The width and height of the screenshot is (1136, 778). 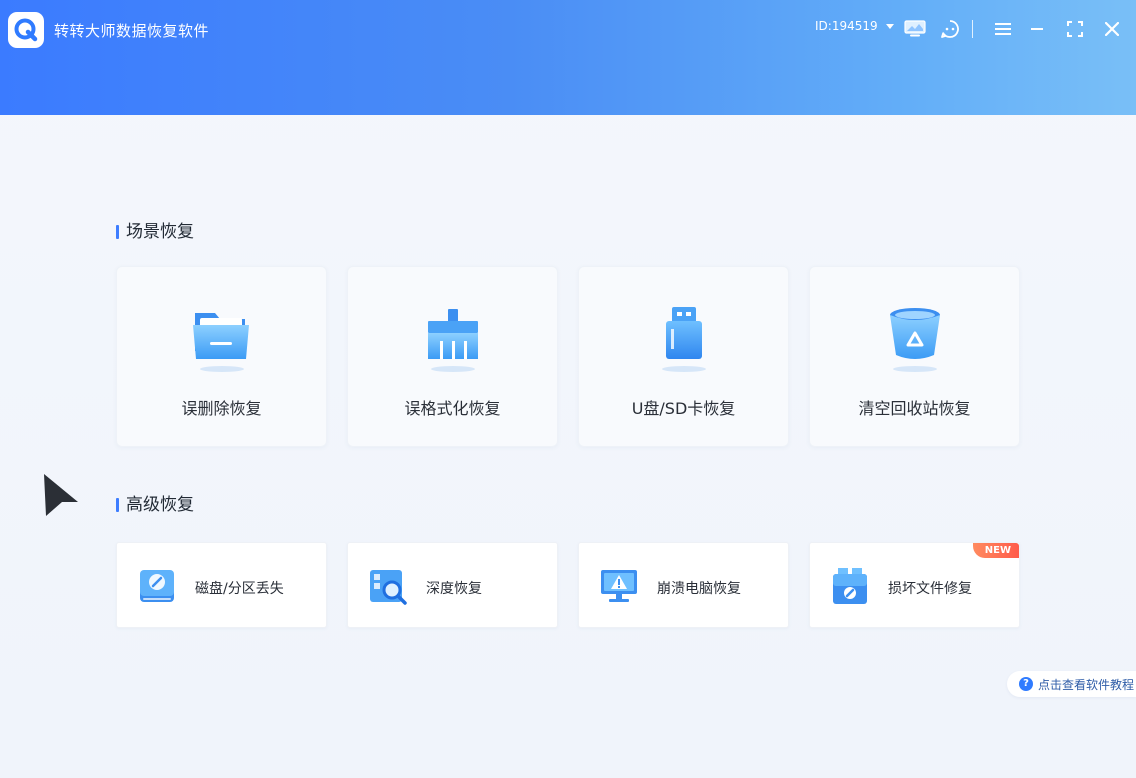 What do you see at coordinates (930, 589) in the screenshot?
I see `adv-card-label: 损坏文件修复` at bounding box center [930, 589].